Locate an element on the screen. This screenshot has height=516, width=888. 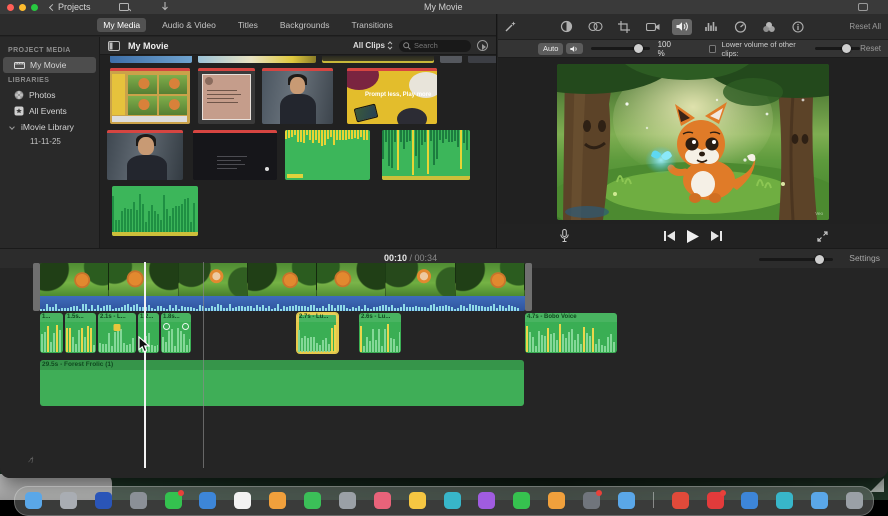
lower-volume-slider-knob is located at coordinates (846, 48).